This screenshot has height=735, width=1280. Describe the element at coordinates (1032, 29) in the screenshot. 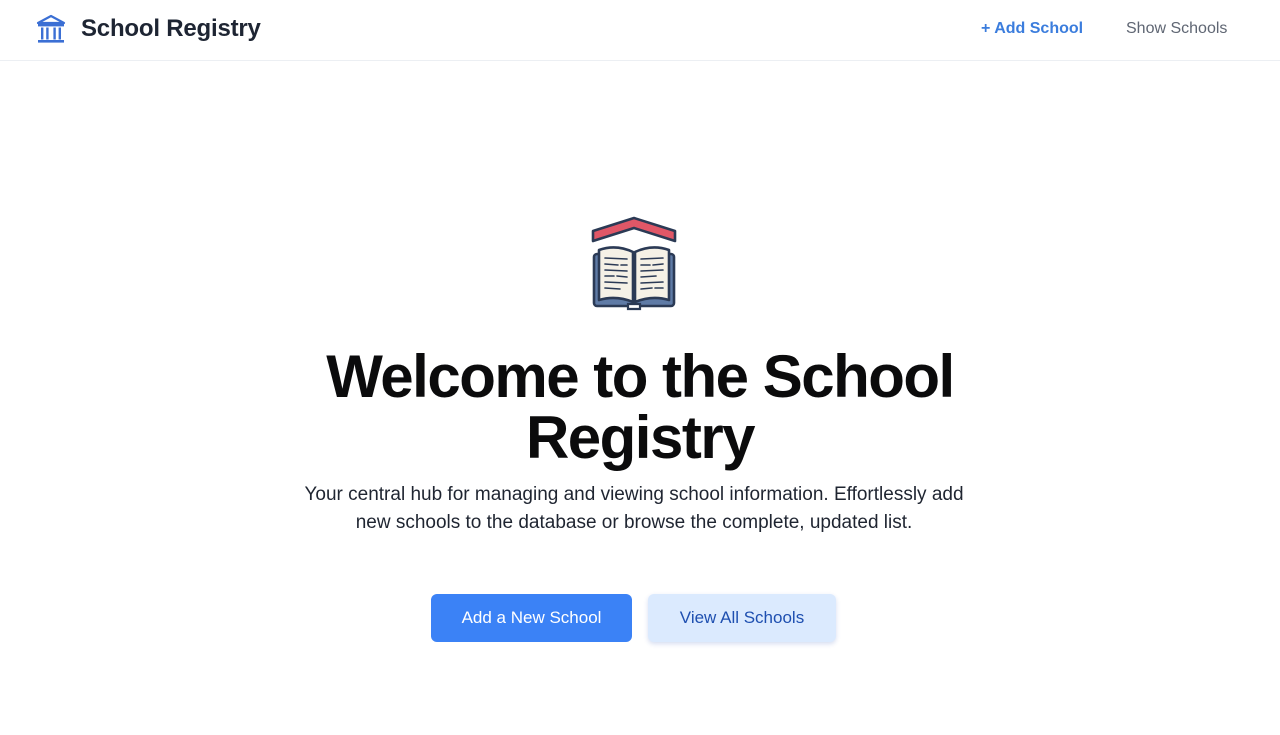

I see `nav-add-school-link: + Add School` at that location.